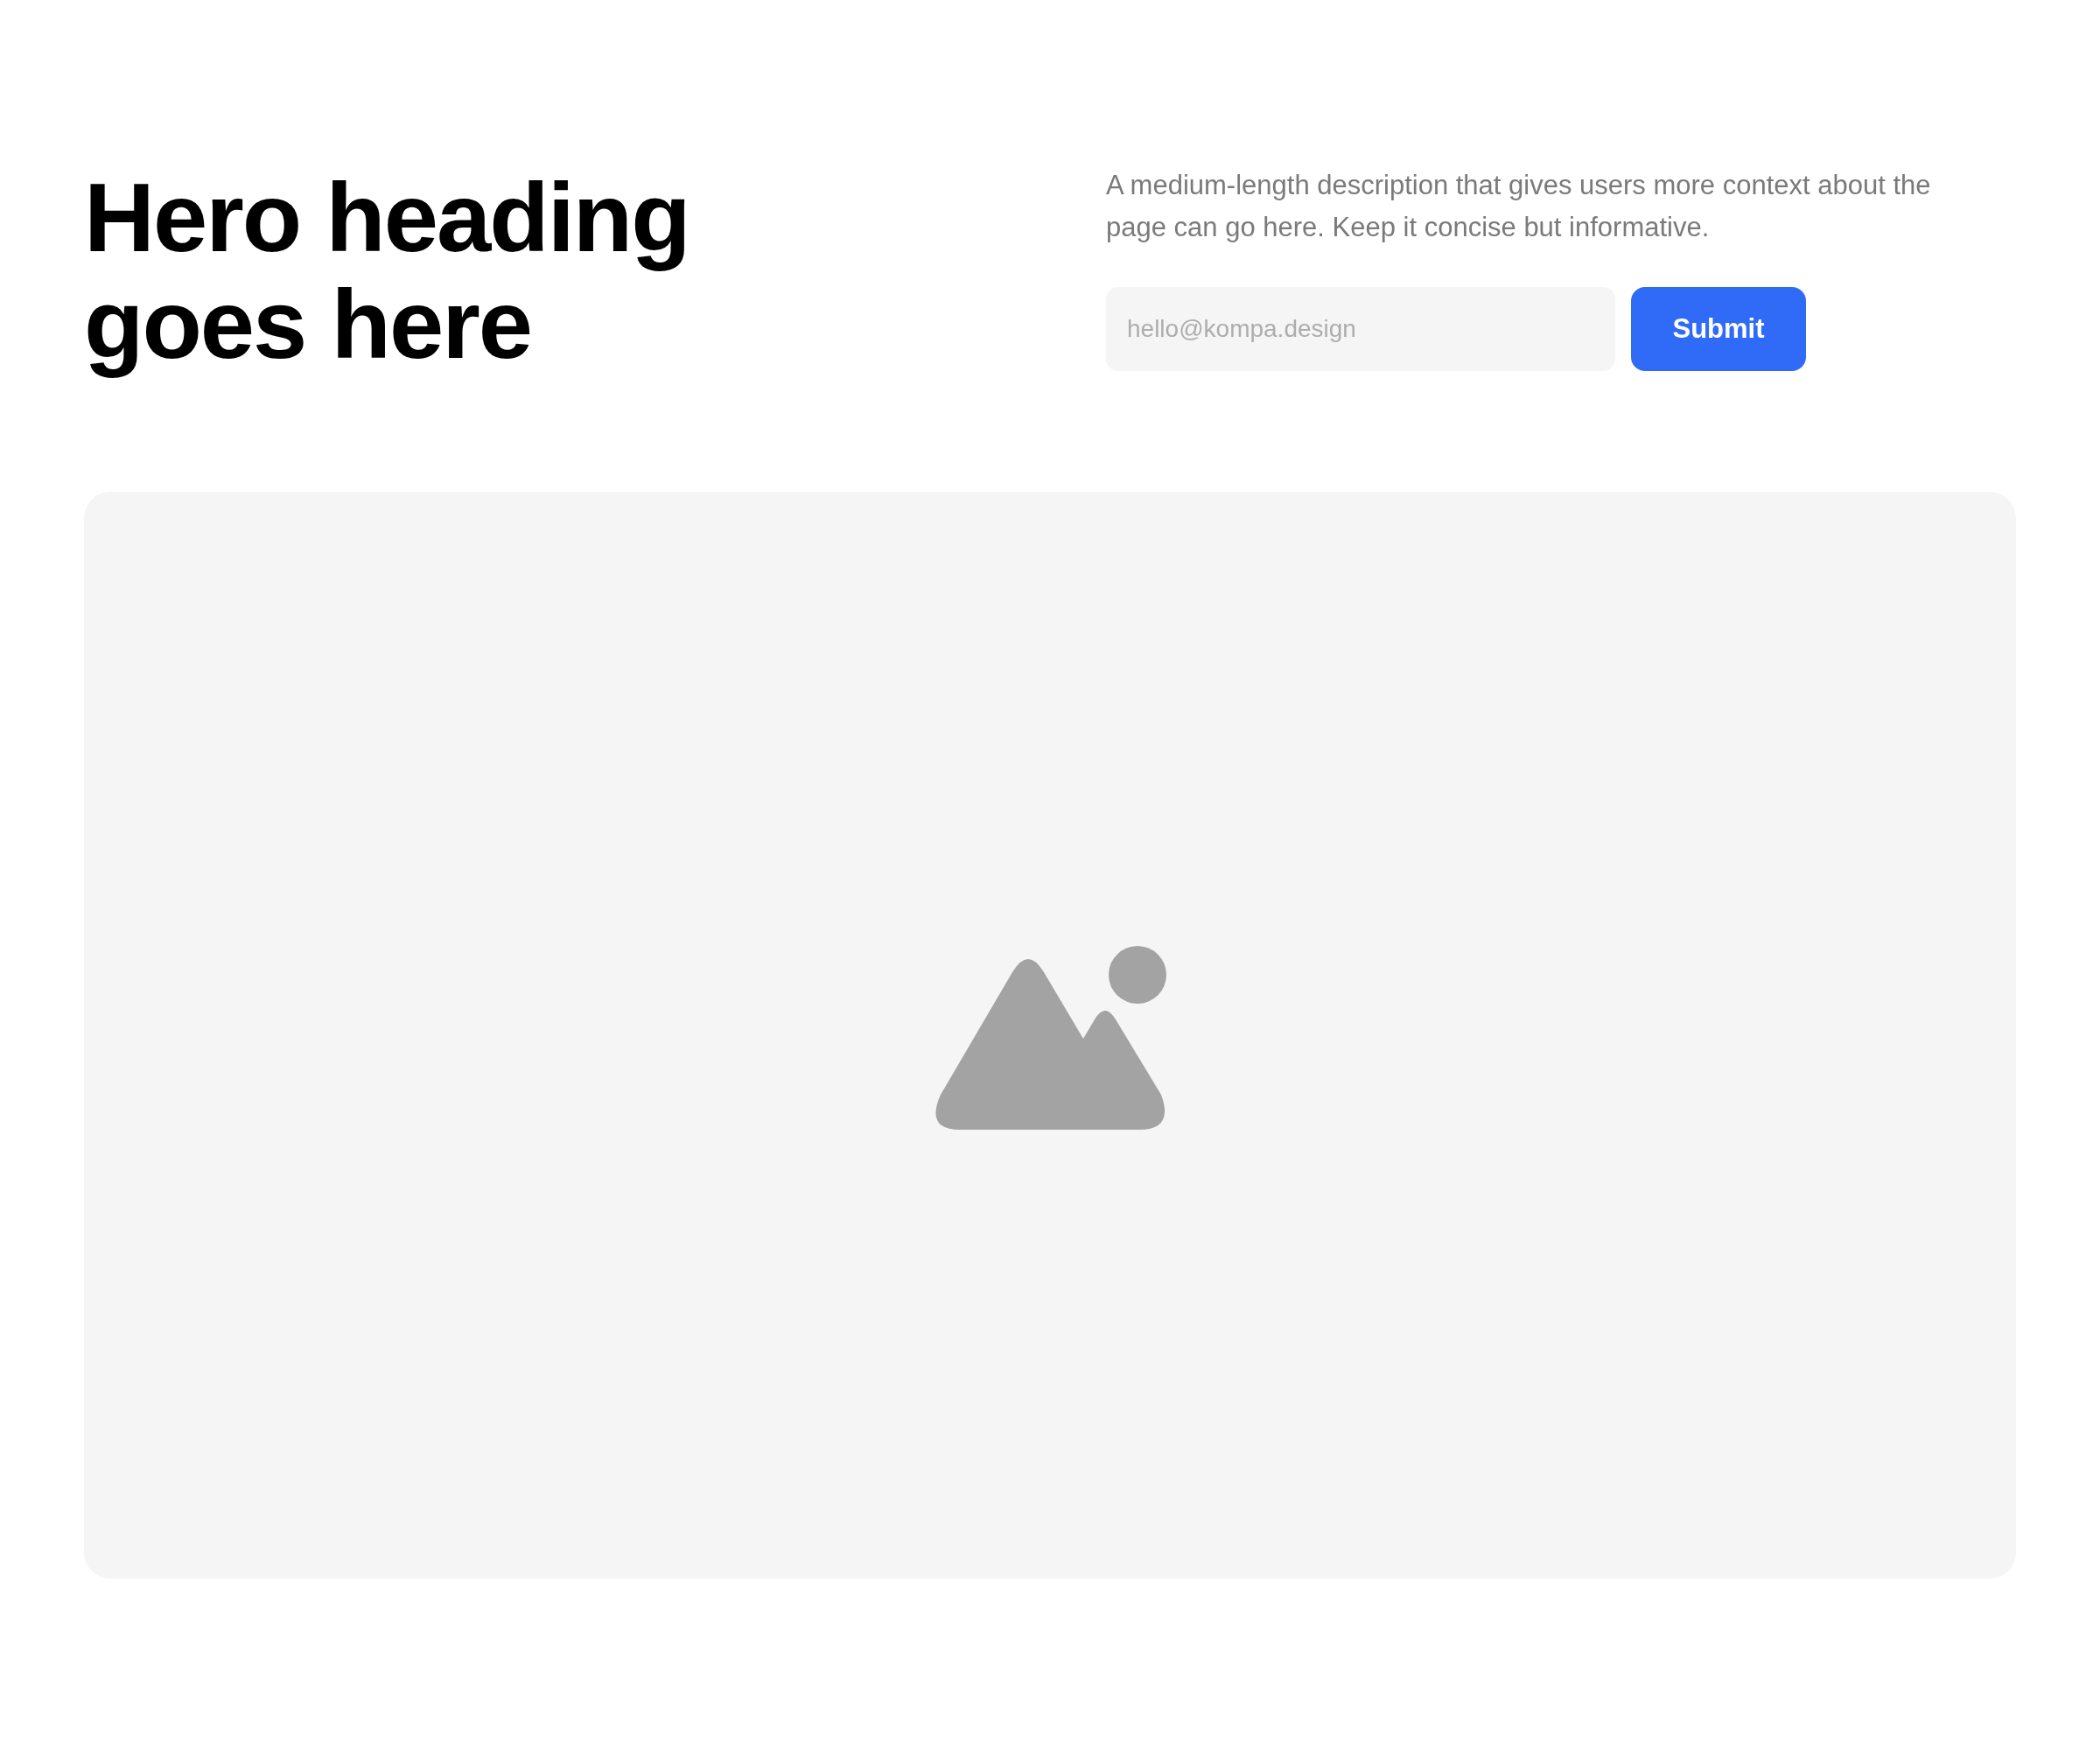 The height and width of the screenshot is (1751, 2100). What do you see at coordinates (1519, 206) in the screenshot?
I see `hero-description: A medium-length description that gives users more context about the page can go here. Keep it concise but informative.` at bounding box center [1519, 206].